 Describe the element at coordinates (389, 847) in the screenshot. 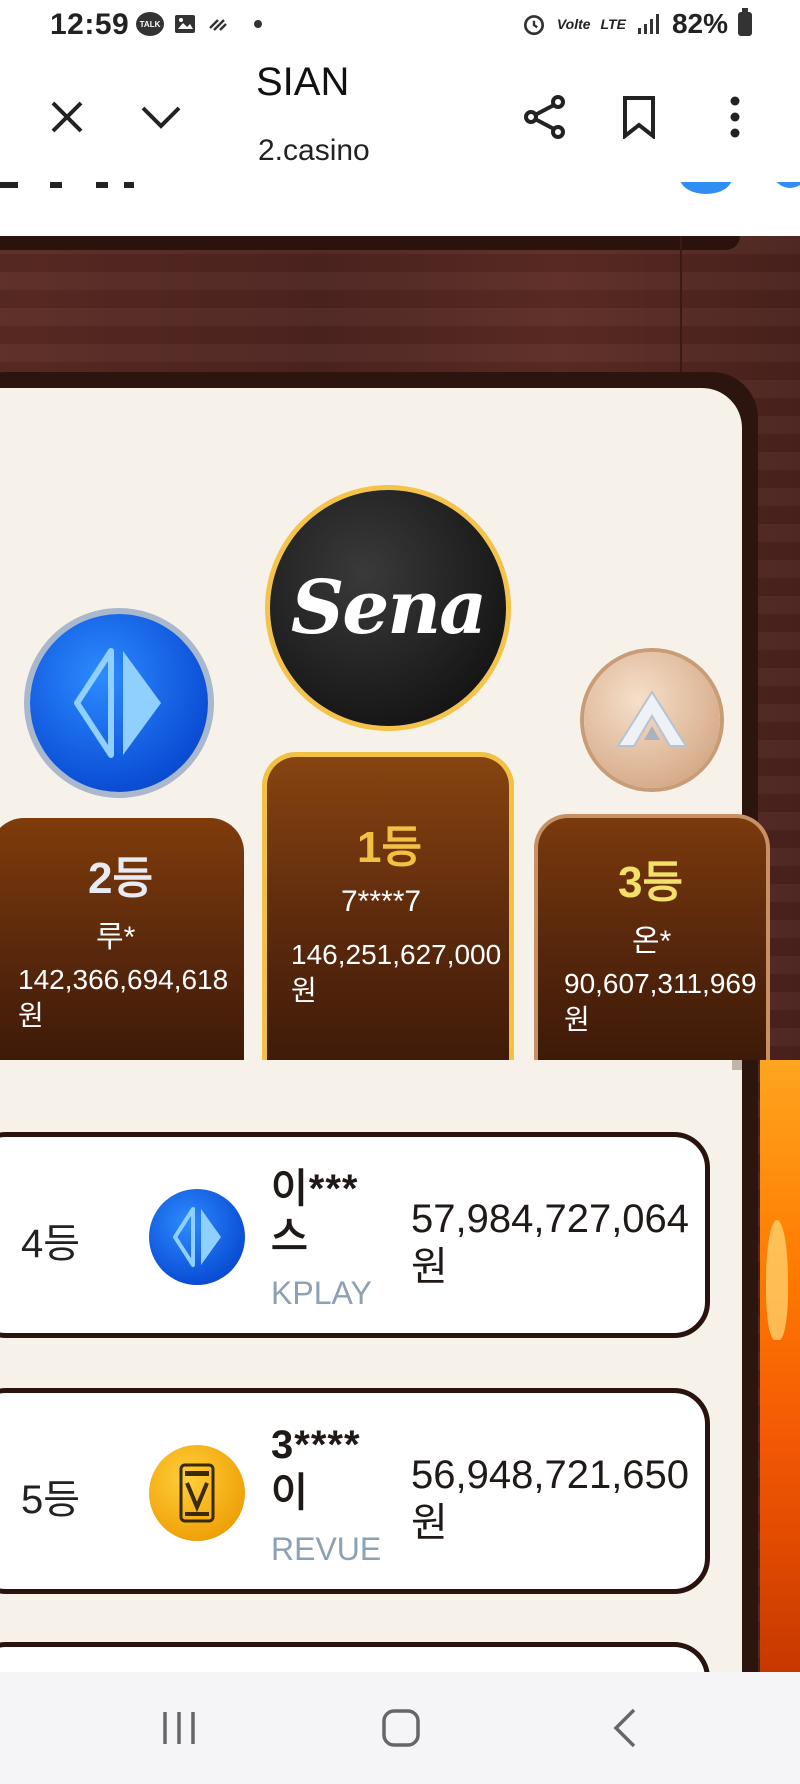

I see `podium-rank: 1등` at that location.